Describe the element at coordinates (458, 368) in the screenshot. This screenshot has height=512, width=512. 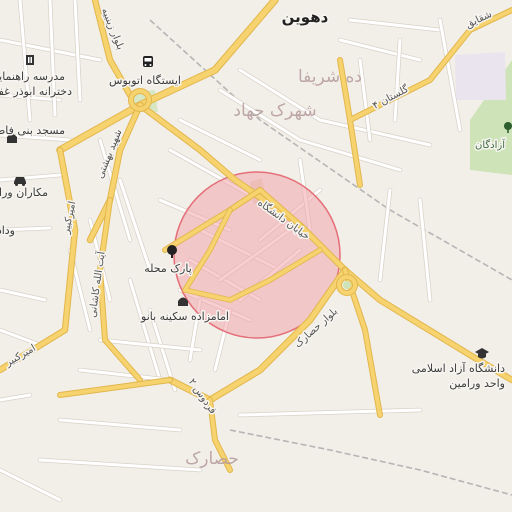
I see `poi-label-university-1: دانشگاه آزاد اسلامی` at that location.